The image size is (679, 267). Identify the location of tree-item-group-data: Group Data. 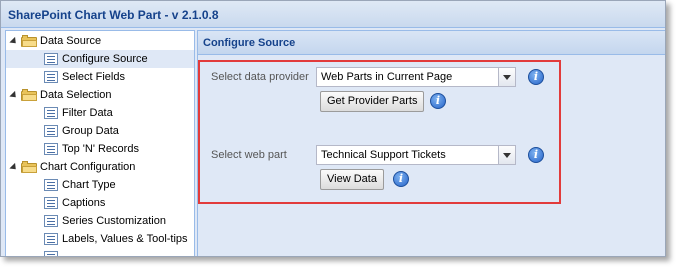
(81, 131).